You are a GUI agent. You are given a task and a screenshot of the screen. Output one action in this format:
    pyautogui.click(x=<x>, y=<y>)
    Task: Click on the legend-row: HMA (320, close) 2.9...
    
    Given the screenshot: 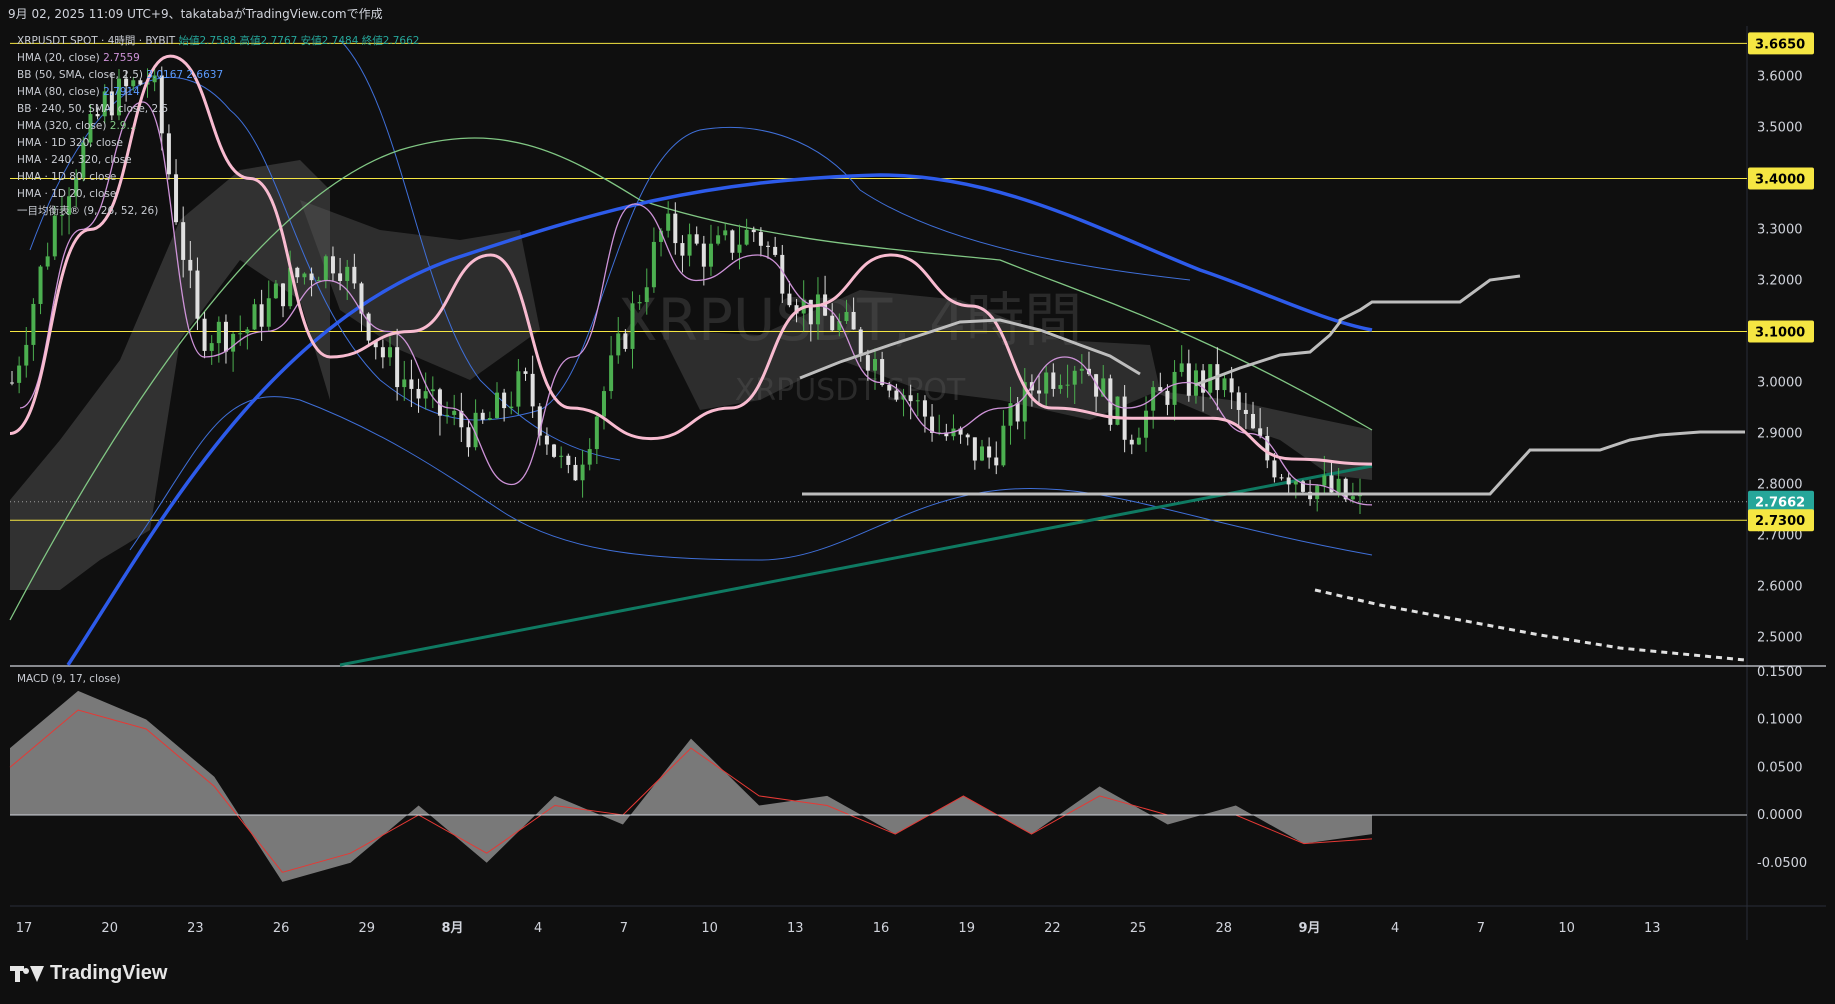 What is the action you would take?
    pyautogui.click(x=218, y=126)
    